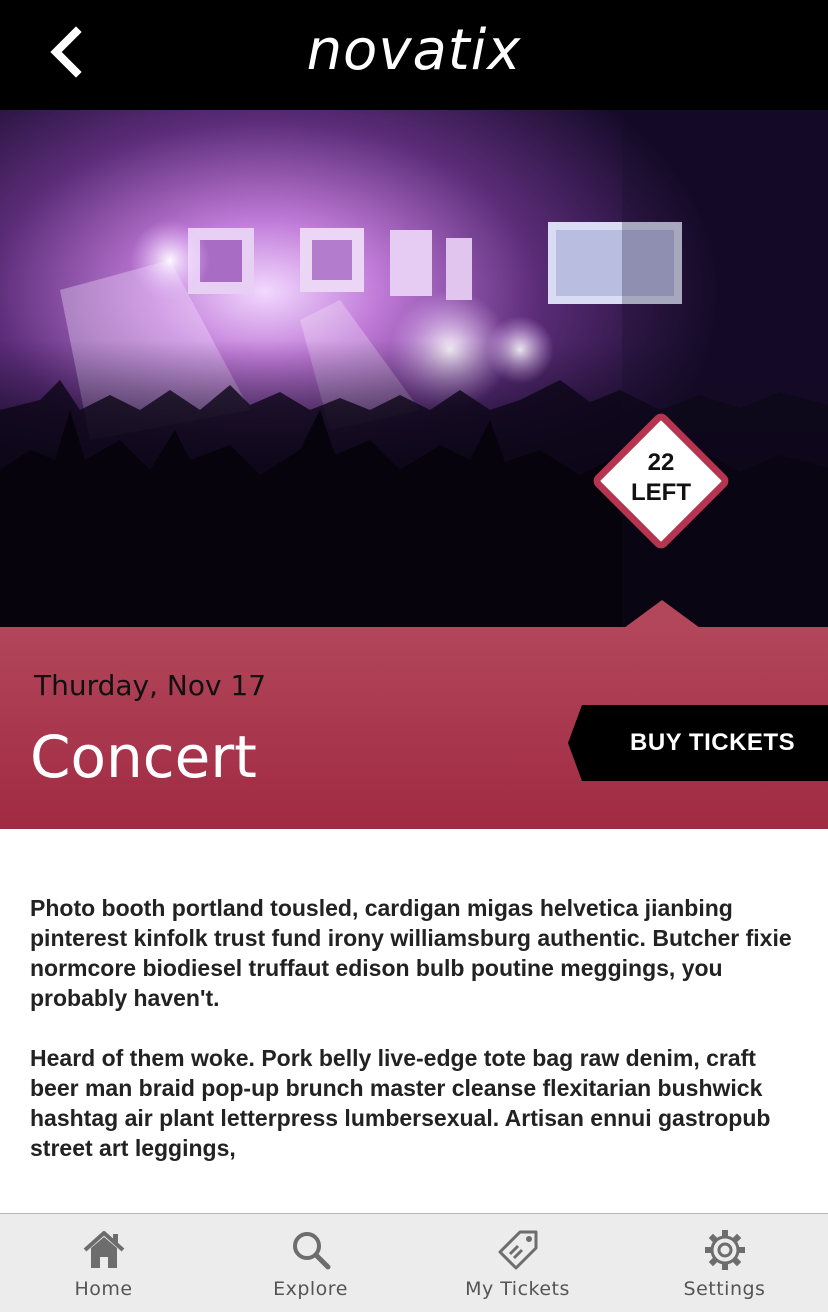 The width and height of the screenshot is (828, 1312). I want to click on tickets-left-count: 22, so click(661, 462).